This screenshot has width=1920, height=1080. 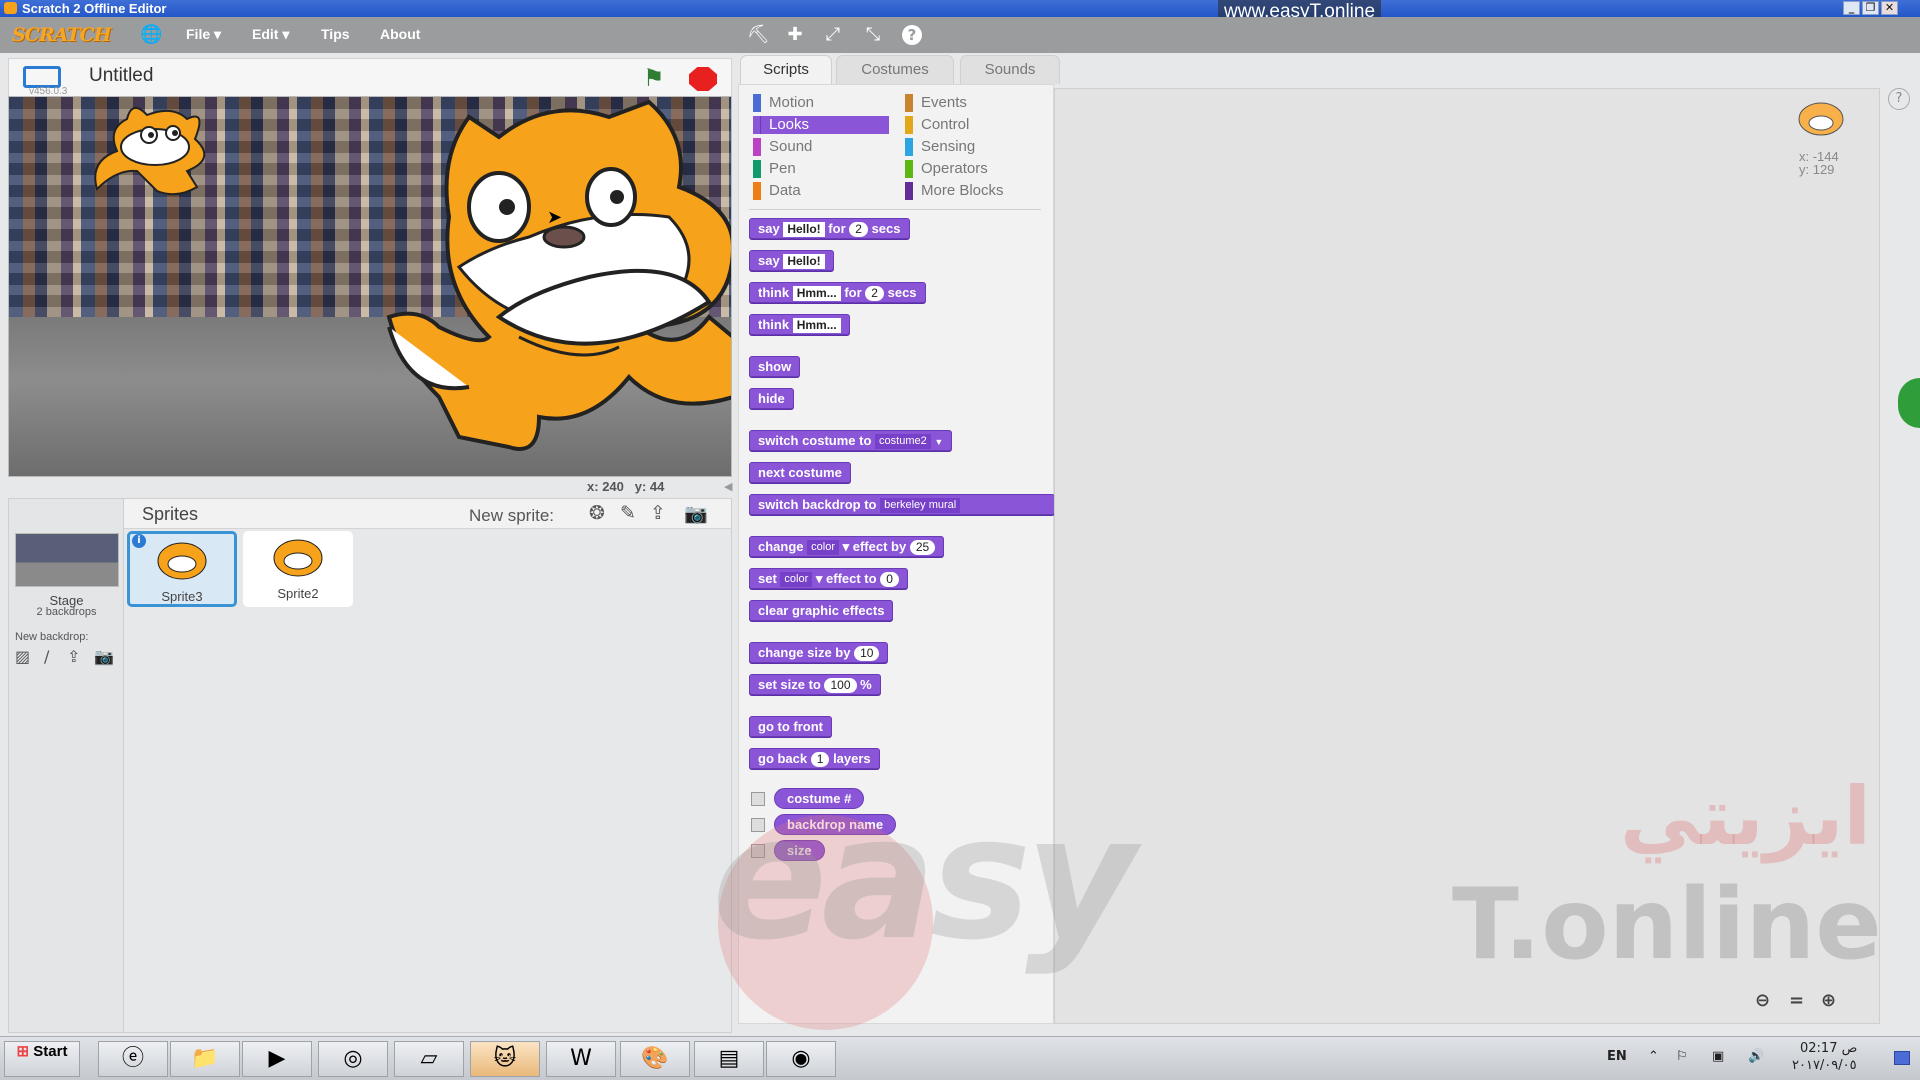 I want to click on category-events: Events, so click(x=936, y=103).